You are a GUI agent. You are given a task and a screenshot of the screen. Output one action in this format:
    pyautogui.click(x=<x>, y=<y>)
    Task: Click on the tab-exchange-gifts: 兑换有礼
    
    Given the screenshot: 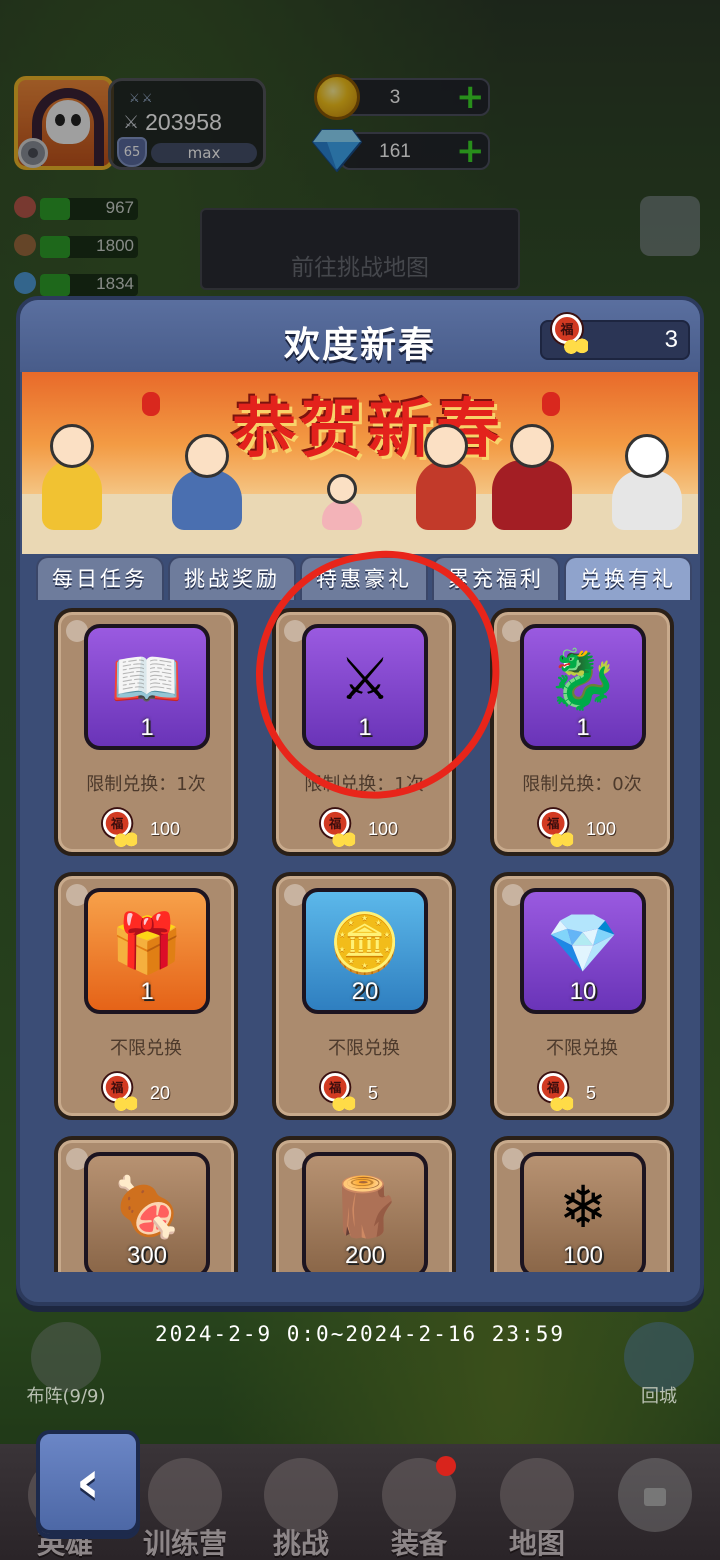 What is the action you would take?
    pyautogui.click(x=628, y=578)
    